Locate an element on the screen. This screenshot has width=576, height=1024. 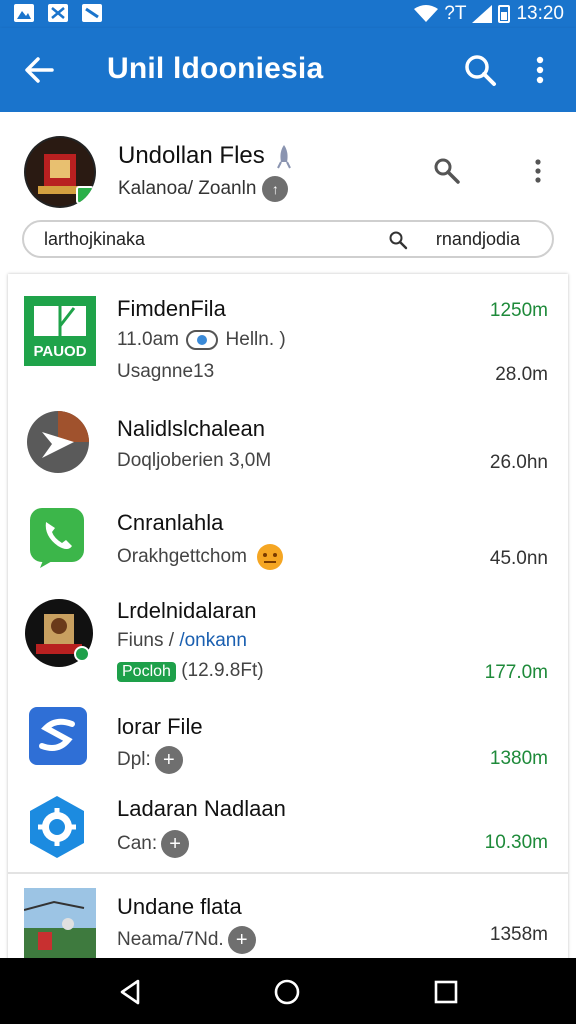
app-bar: Unil ldooniesia is located at coordinates (288, 70).